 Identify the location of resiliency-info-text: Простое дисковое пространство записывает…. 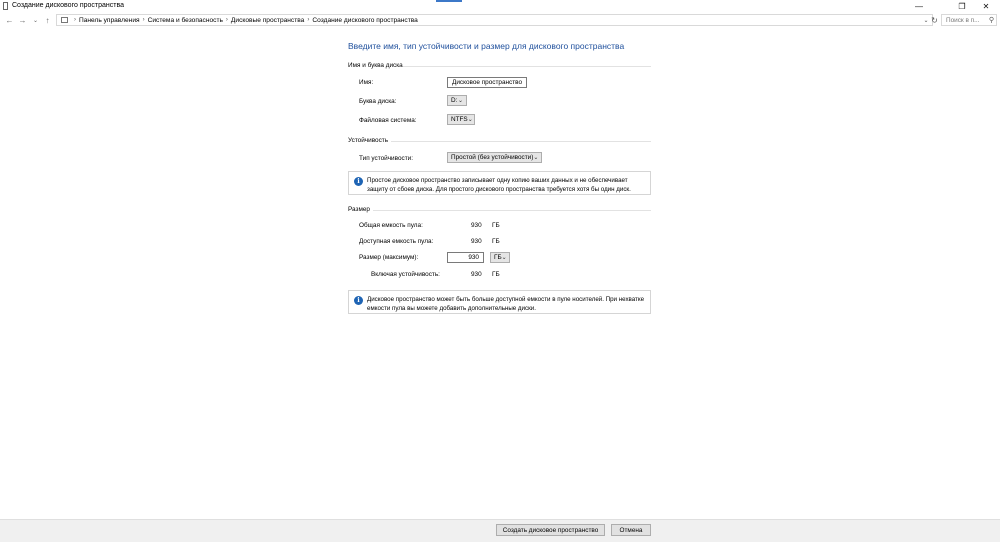
(499, 185).